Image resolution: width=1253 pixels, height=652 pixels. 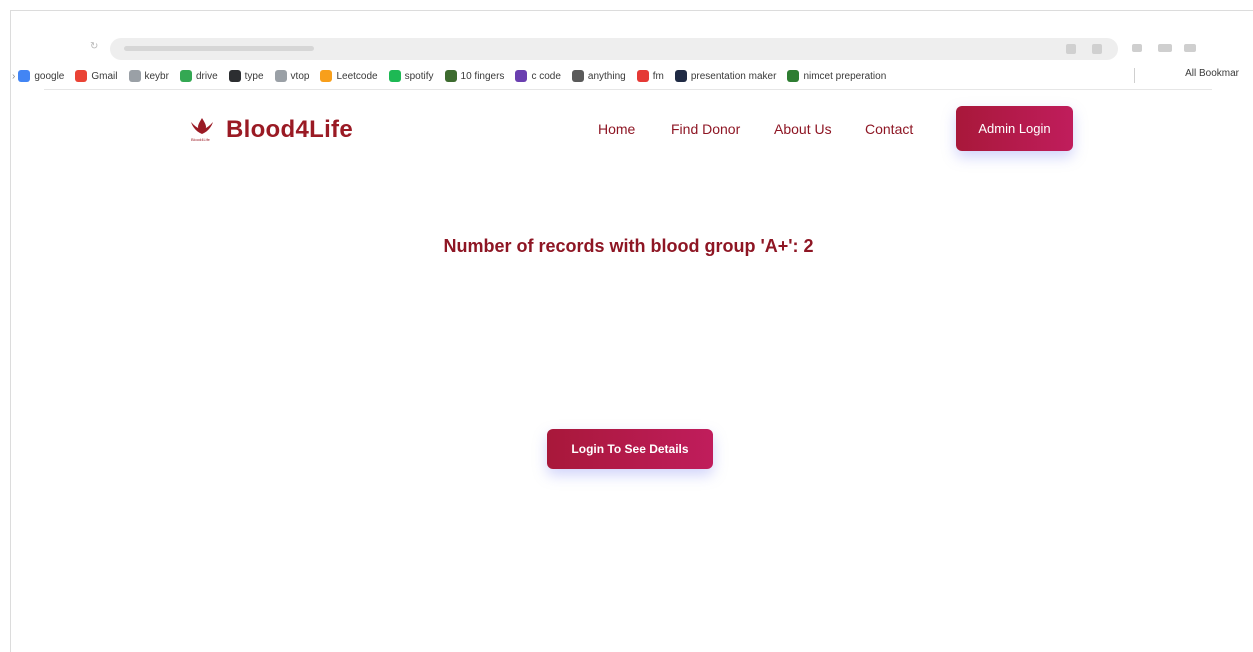 What do you see at coordinates (394, 76) in the screenshot?
I see `spotify-icon` at bounding box center [394, 76].